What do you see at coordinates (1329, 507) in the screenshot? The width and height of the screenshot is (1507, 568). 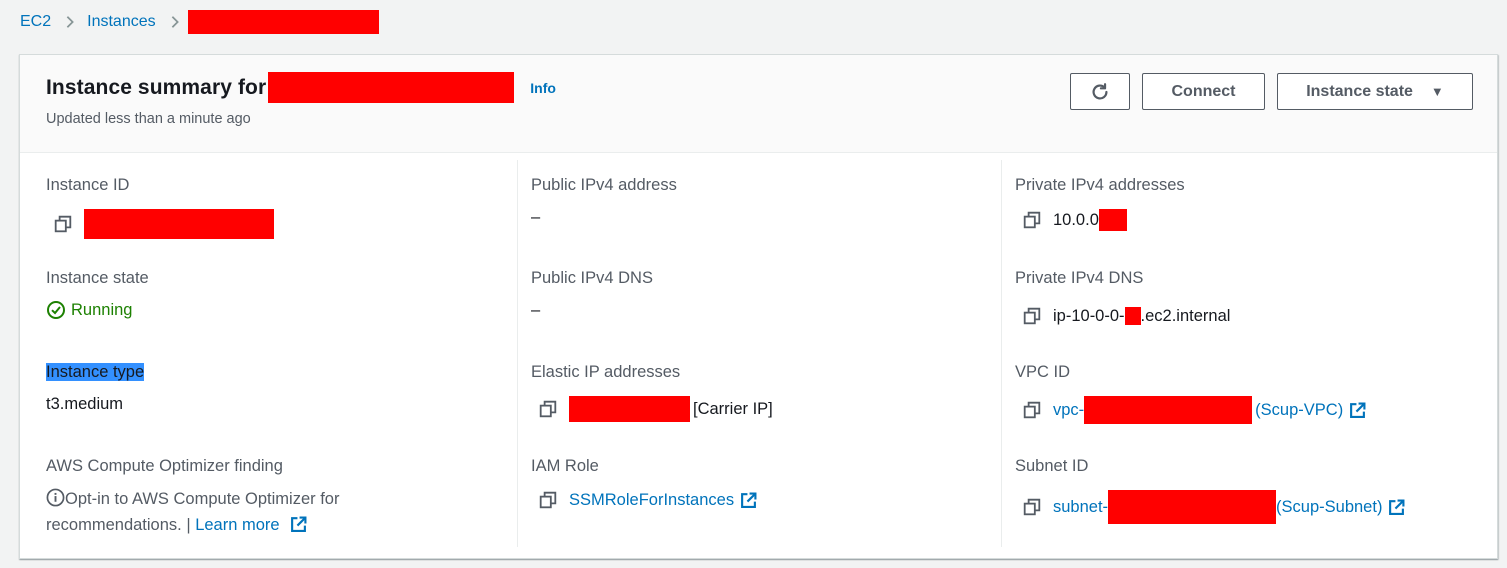 I see `subnet-name: (Scup-Subnet)` at bounding box center [1329, 507].